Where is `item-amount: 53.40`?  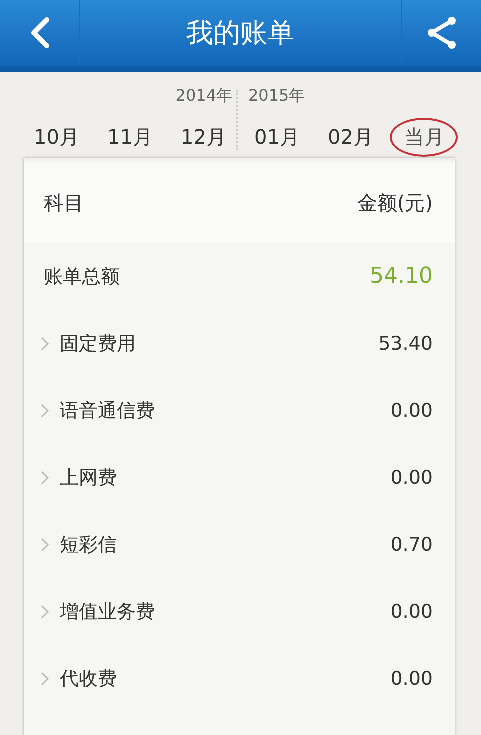 item-amount: 53.40 is located at coordinates (405, 343).